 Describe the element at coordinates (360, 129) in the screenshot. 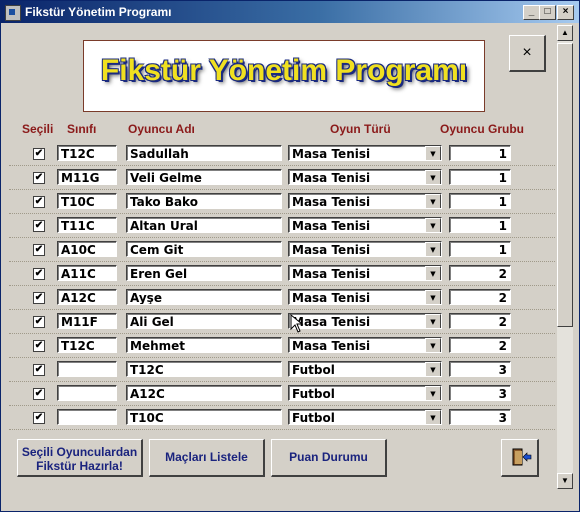

I see `header-game-type: Oyun Türü` at that location.